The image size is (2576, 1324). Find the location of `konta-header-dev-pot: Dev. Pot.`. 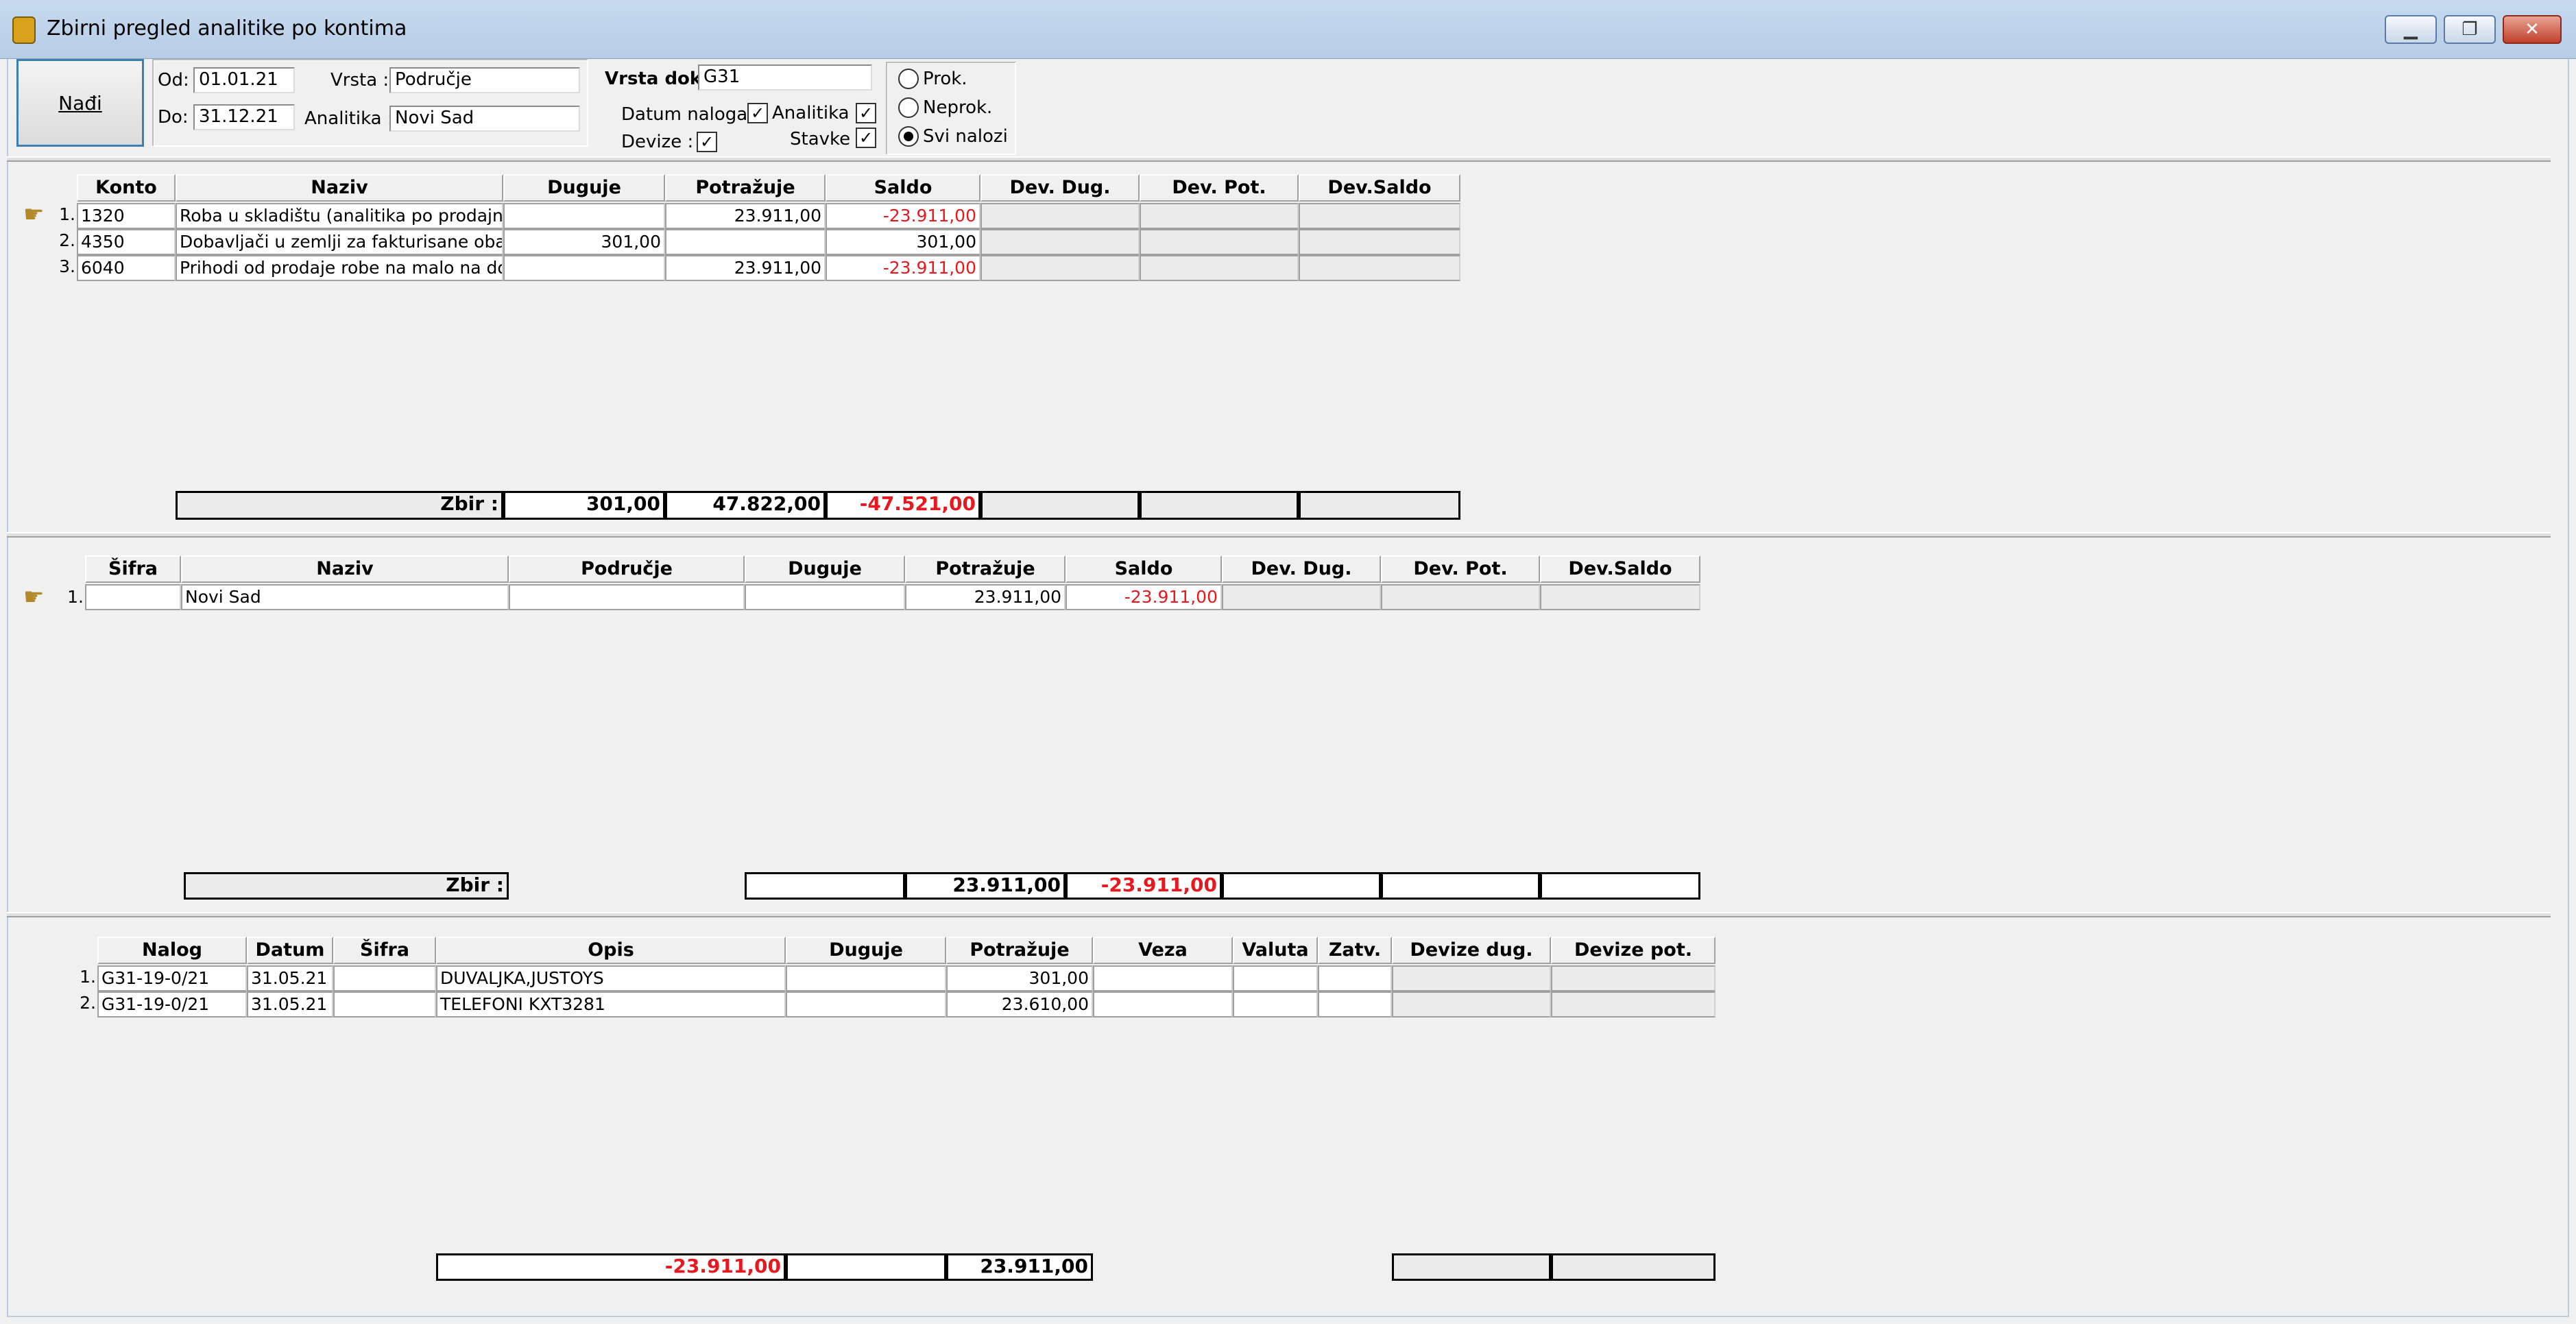

konta-header-dev-pot: Dev. Pot. is located at coordinates (1219, 188).